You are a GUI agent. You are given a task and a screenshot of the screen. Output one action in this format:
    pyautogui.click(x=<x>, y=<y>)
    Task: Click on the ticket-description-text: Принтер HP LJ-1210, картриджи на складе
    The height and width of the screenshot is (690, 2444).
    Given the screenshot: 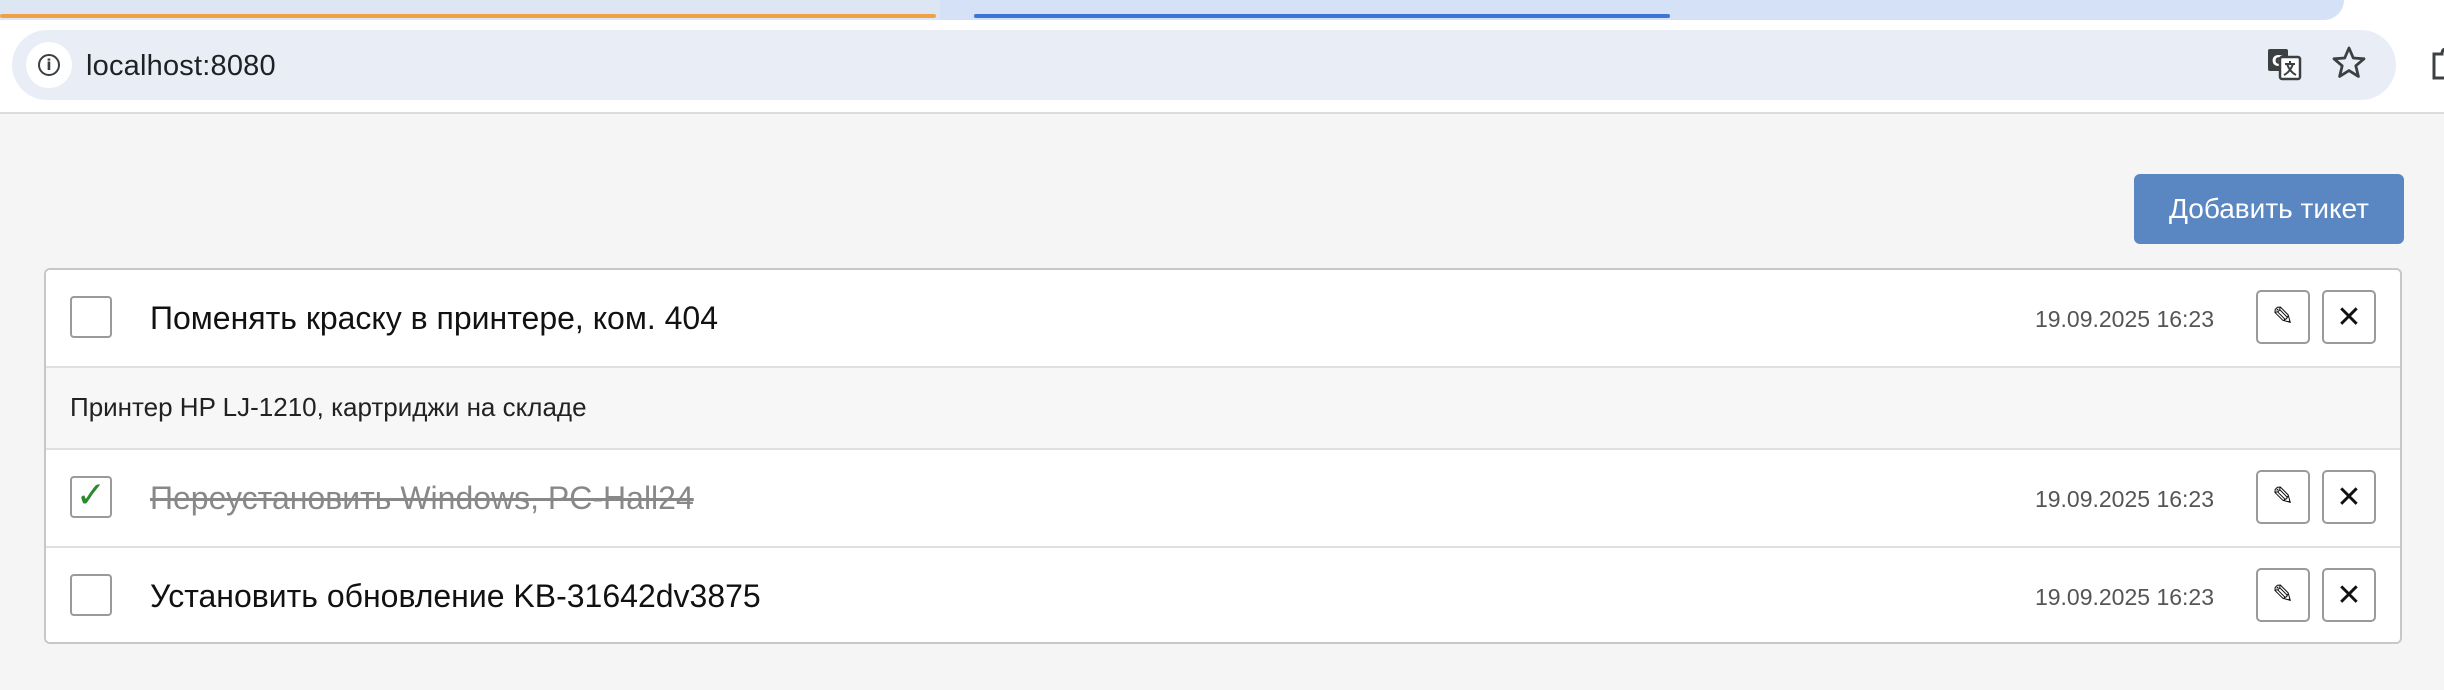 What is the action you would take?
    pyautogui.click(x=328, y=407)
    